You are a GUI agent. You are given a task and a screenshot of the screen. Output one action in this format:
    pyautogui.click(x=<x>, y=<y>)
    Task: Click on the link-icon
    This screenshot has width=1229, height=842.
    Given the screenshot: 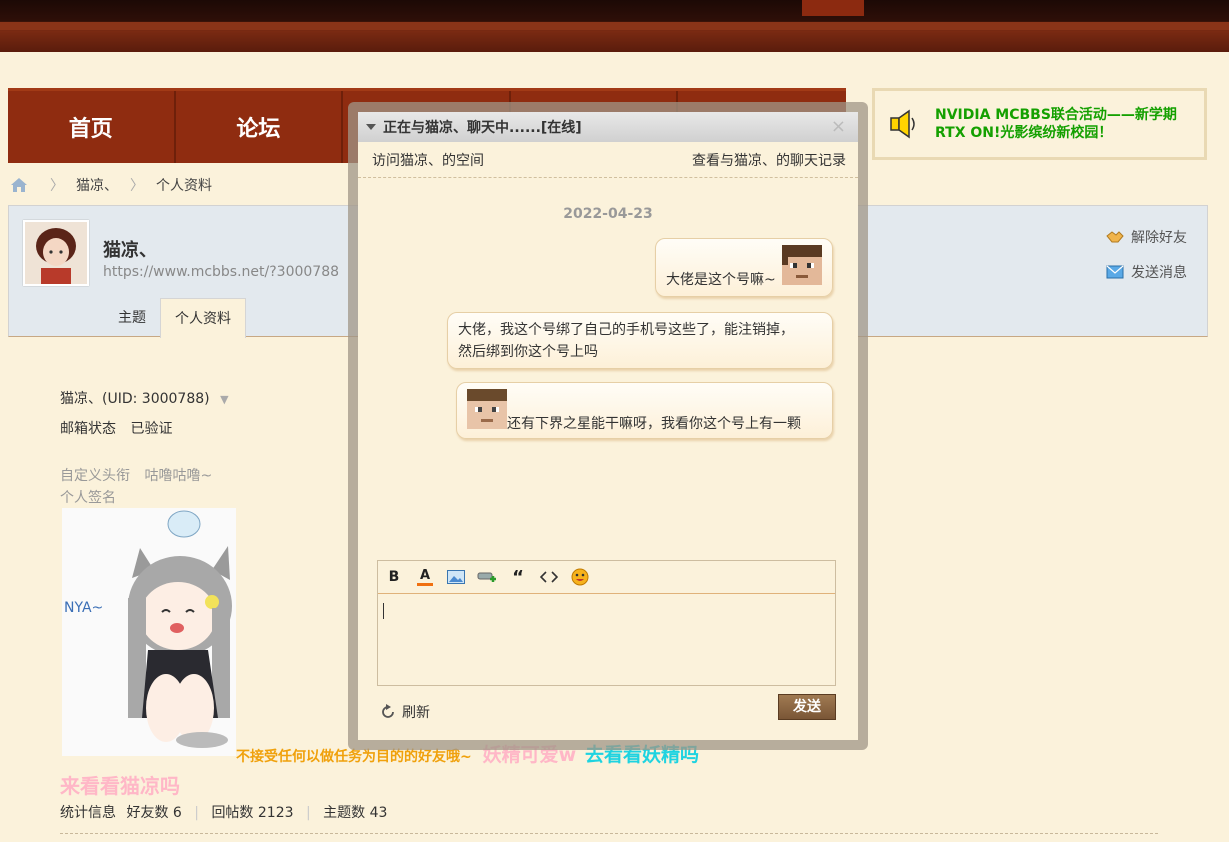 What is the action you would take?
    pyautogui.click(x=487, y=577)
    